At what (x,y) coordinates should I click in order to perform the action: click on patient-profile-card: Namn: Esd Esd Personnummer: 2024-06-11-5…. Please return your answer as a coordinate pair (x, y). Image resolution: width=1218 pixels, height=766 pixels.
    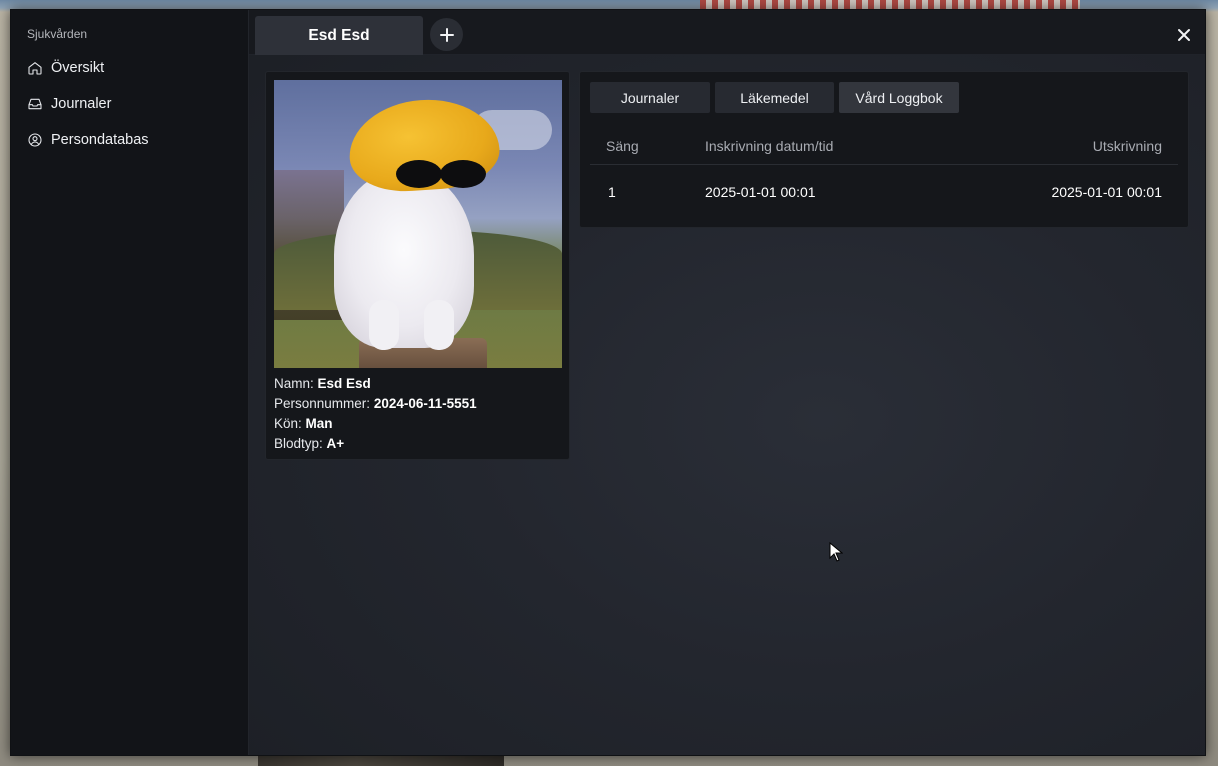
    Looking at the image, I should click on (417, 265).